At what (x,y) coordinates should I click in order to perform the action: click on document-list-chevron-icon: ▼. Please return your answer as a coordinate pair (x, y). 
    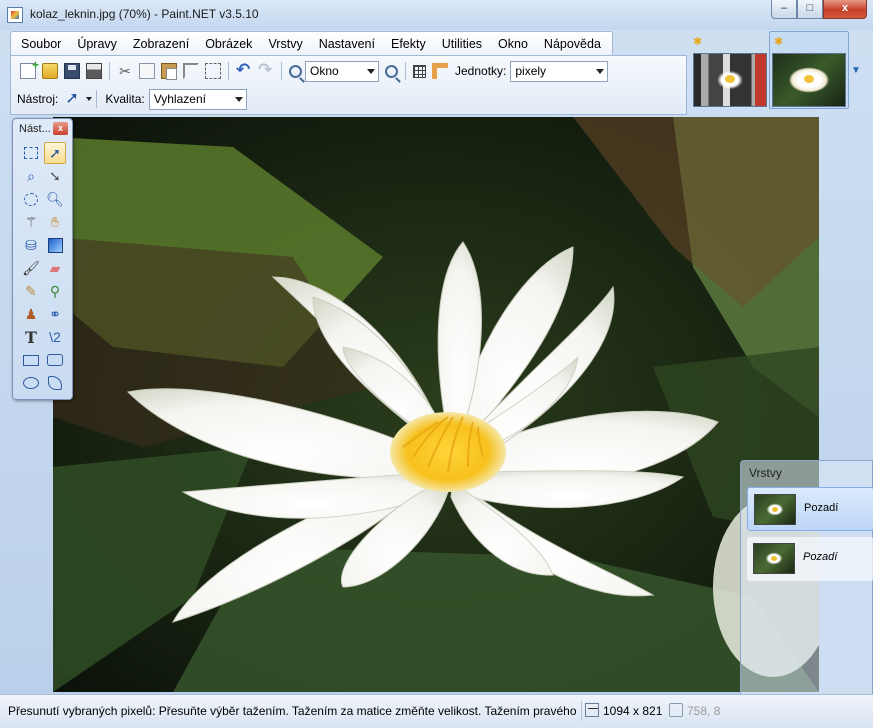
    Looking at the image, I should click on (857, 71).